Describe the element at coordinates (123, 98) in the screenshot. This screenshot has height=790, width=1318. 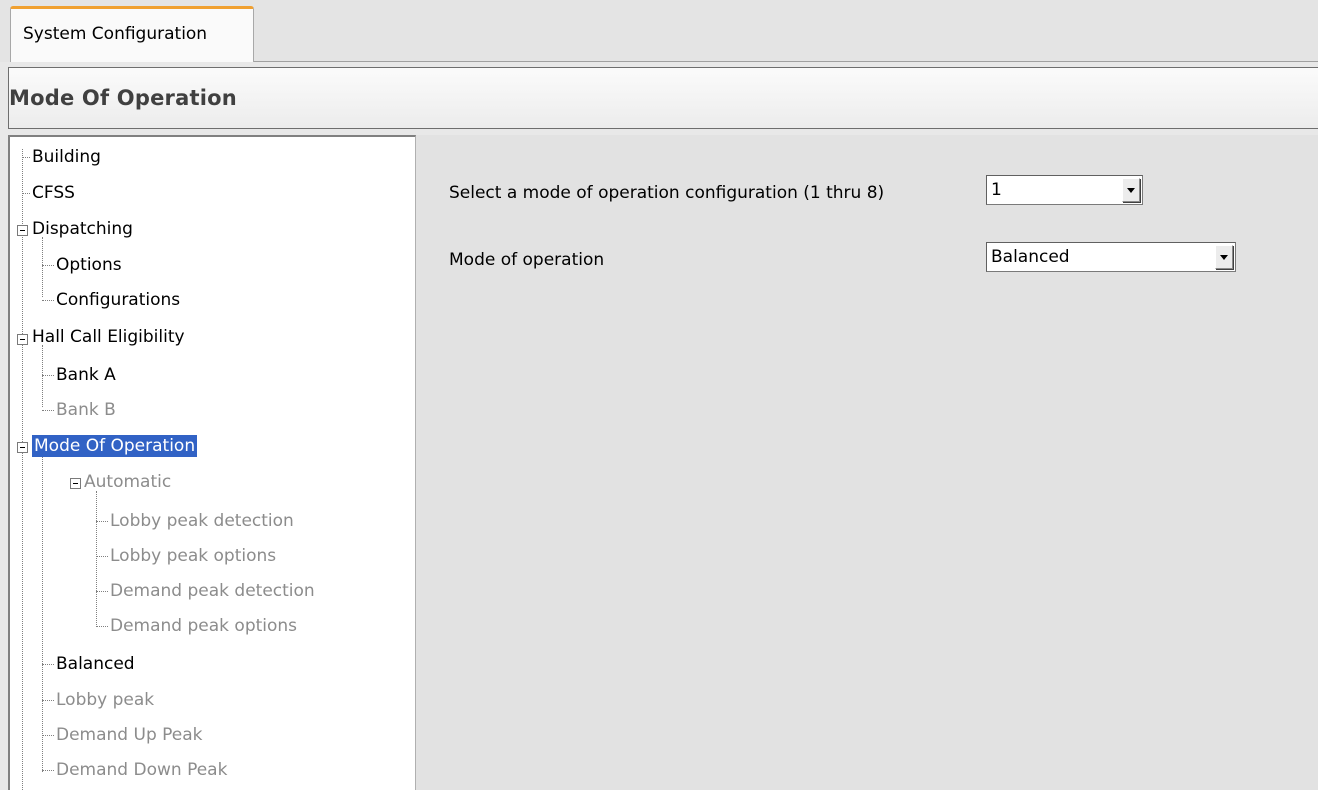
I see `page-title: Mode Of Operation` at that location.